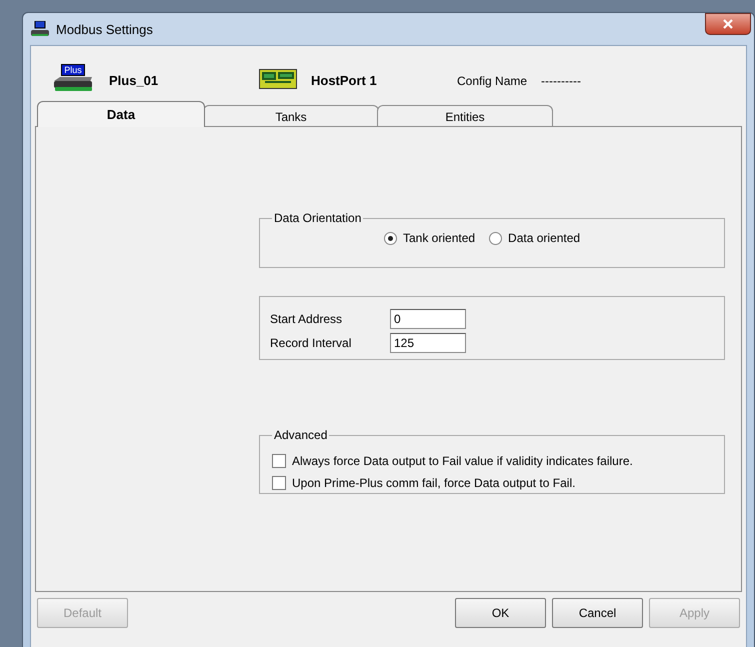 This screenshot has height=647, width=755. Describe the element at coordinates (307, 319) in the screenshot. I see `field-label: Start Address` at that location.